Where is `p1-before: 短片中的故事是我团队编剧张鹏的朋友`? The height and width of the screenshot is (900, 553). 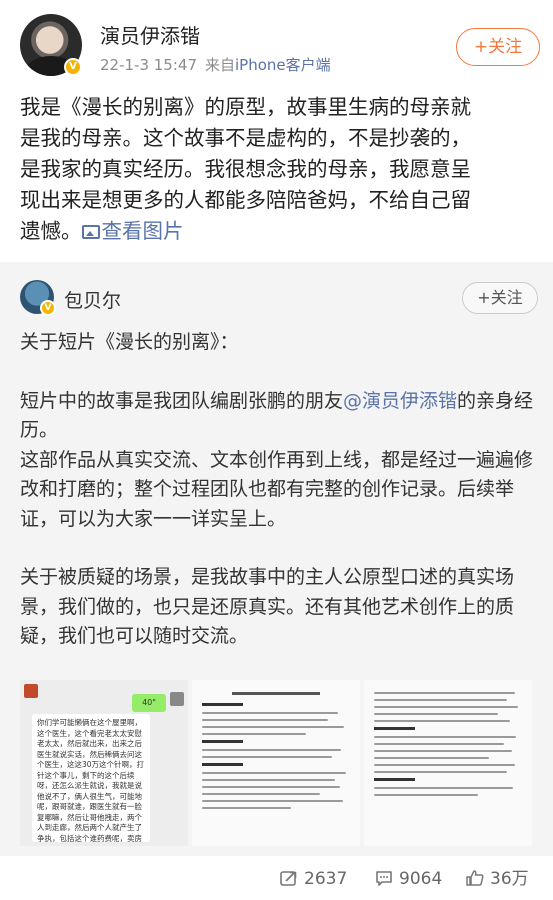
p1-before: 短片中的故事是我团队编剧张鹏的朋友 is located at coordinates (182, 400).